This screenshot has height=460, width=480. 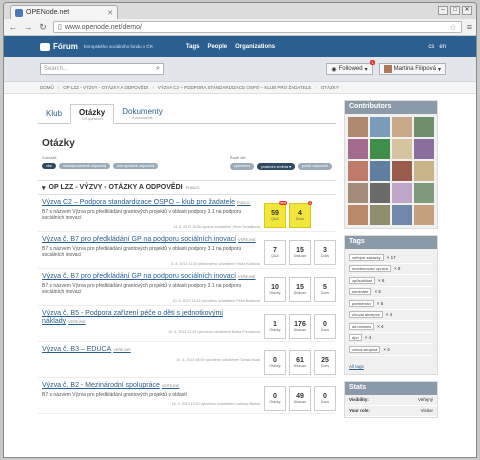 I want to click on maximize-icon: □, so click(x=455, y=10).